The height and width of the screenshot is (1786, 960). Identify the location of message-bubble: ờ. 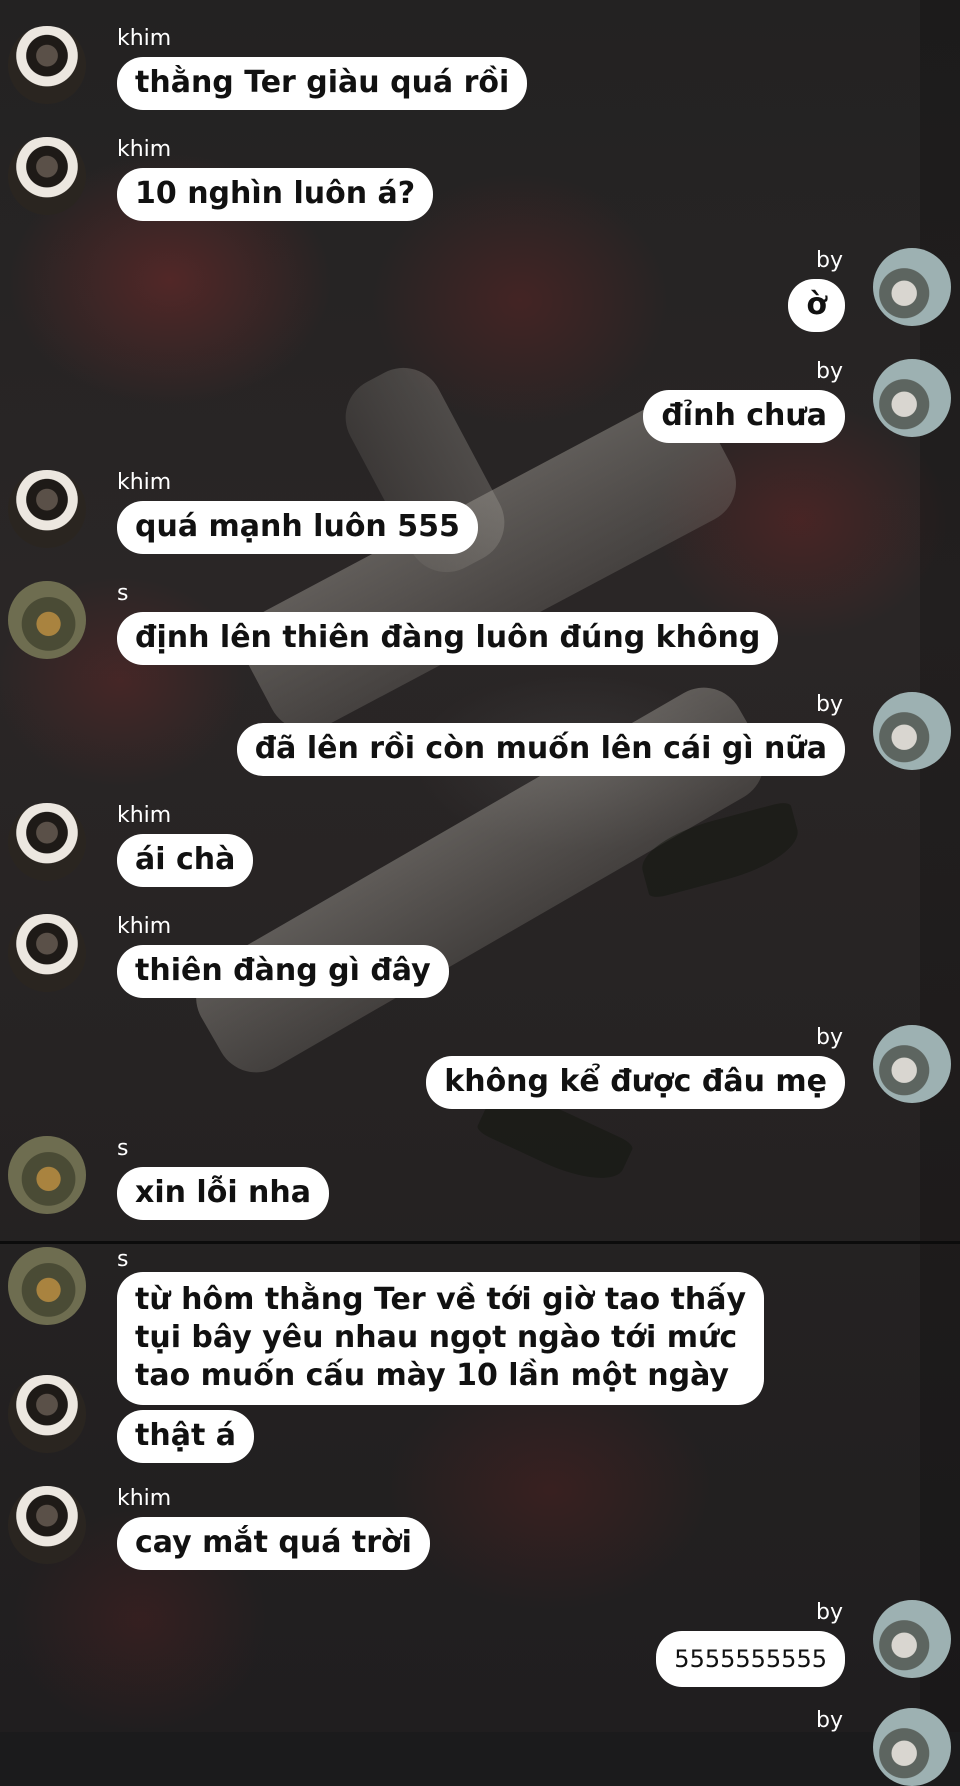
(816, 305).